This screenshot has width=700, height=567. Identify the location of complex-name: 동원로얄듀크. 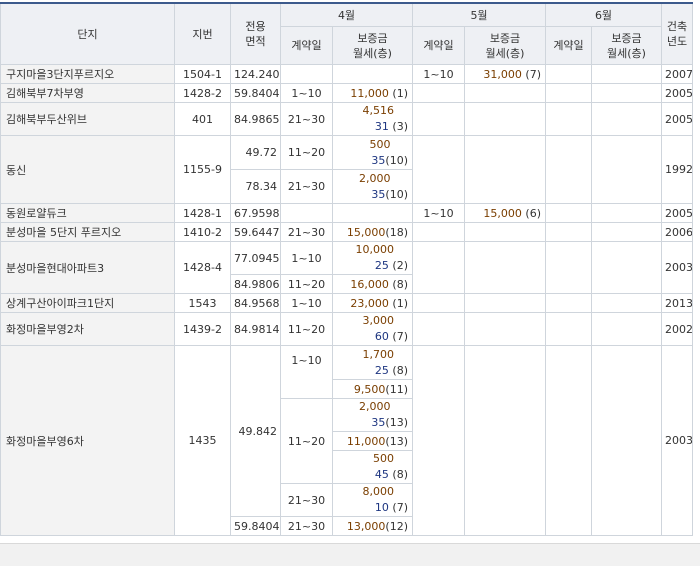
(87, 213).